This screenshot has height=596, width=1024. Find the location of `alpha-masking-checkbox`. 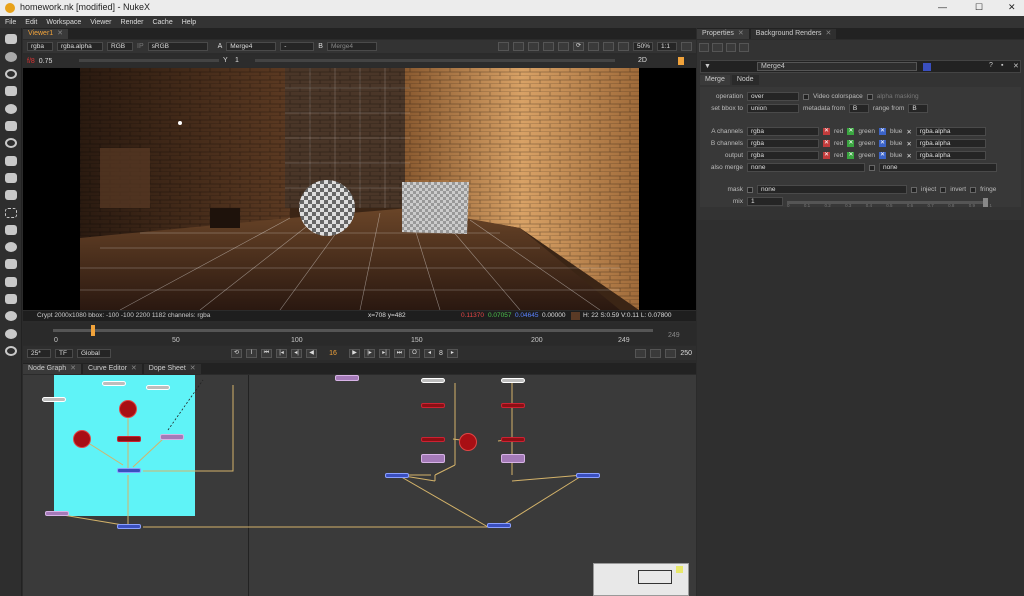

alpha-masking-checkbox is located at coordinates (869, 96).